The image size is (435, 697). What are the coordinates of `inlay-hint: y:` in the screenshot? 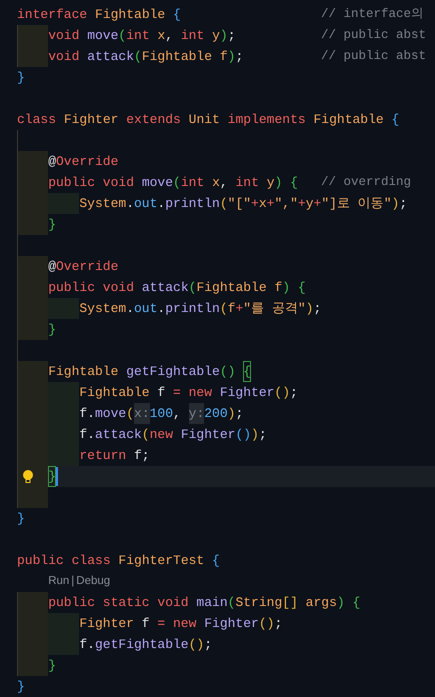 It's located at (196, 413).